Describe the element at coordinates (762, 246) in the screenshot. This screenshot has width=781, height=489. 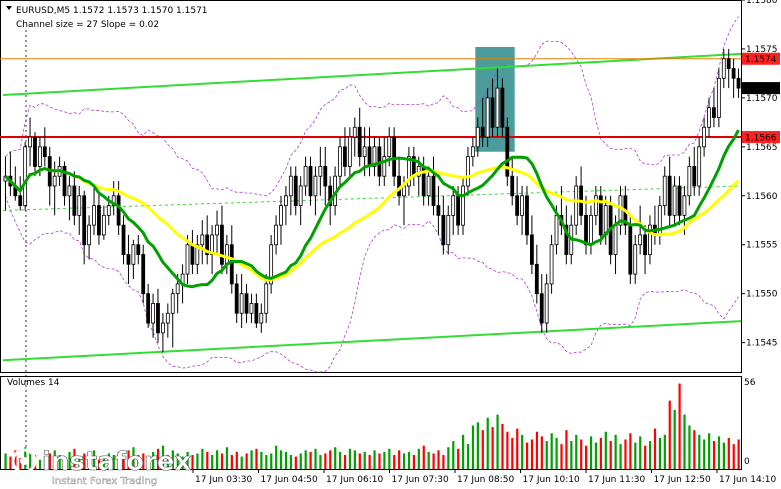
I see `y-tick-label: 1.1555` at that location.